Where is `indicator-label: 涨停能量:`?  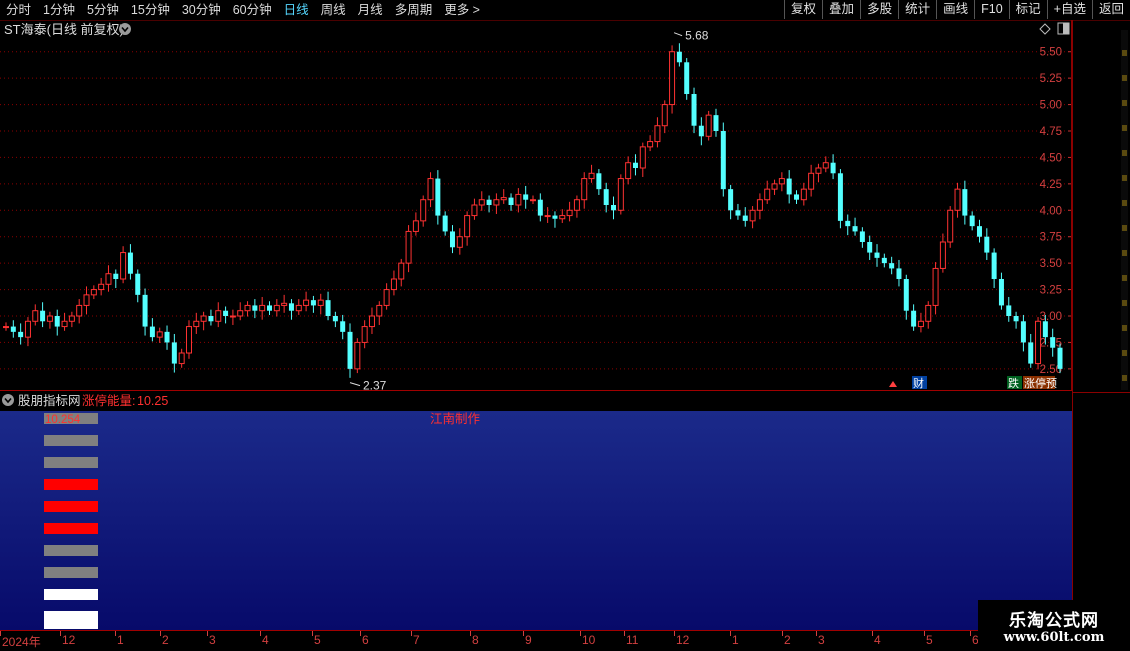 indicator-label: 涨停能量: is located at coordinates (108, 400).